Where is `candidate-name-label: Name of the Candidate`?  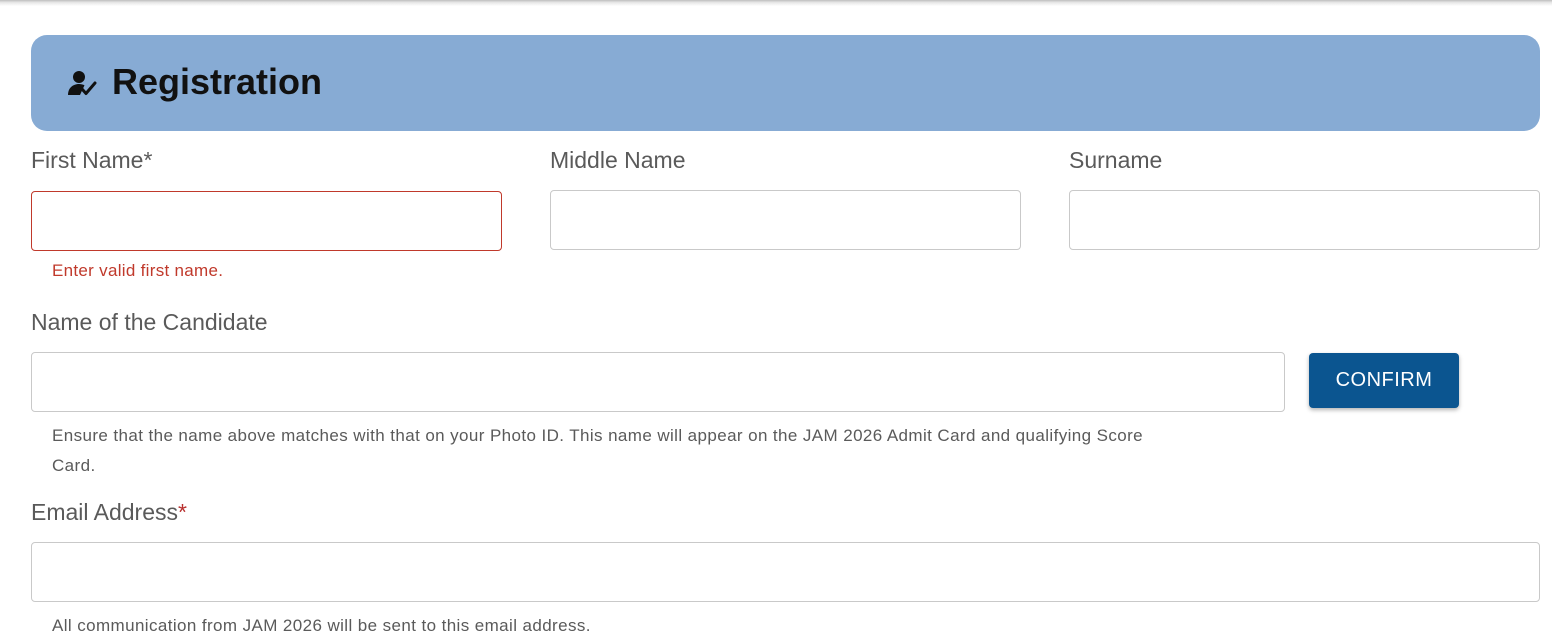
candidate-name-label: Name of the Candidate is located at coordinates (149, 322).